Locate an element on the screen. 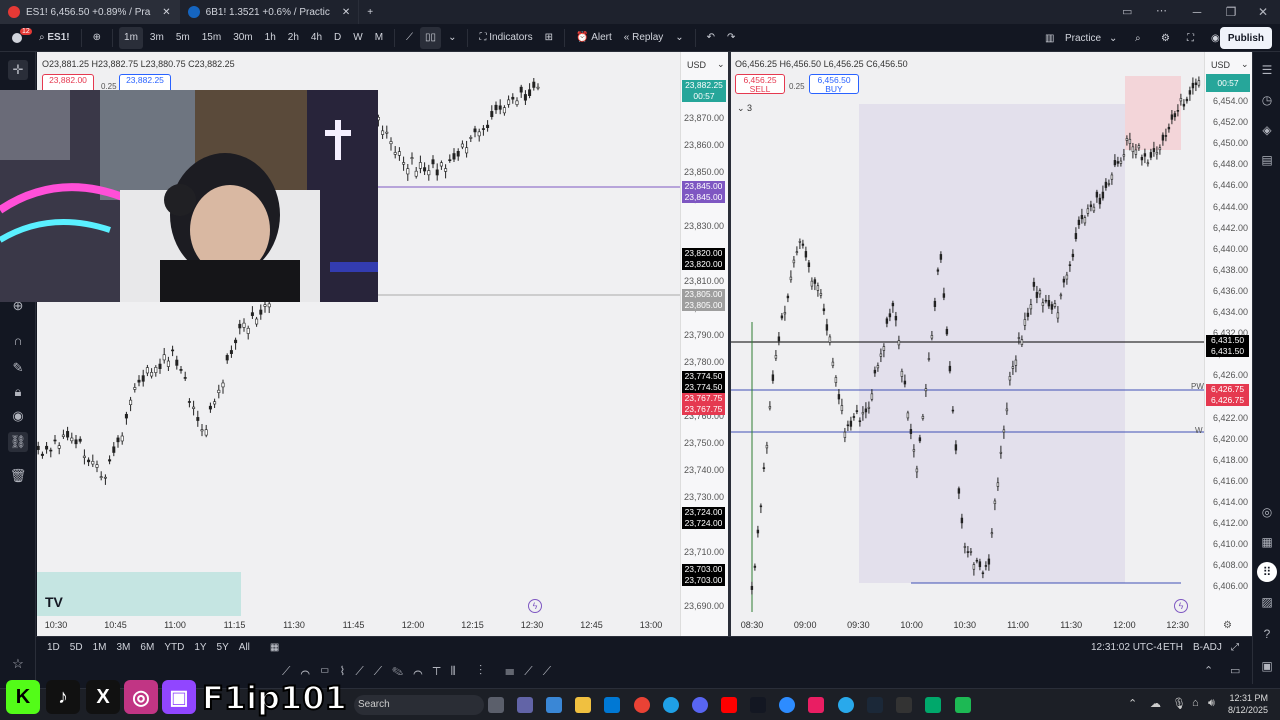  user-avatar: 12 is located at coordinates (20, 38).